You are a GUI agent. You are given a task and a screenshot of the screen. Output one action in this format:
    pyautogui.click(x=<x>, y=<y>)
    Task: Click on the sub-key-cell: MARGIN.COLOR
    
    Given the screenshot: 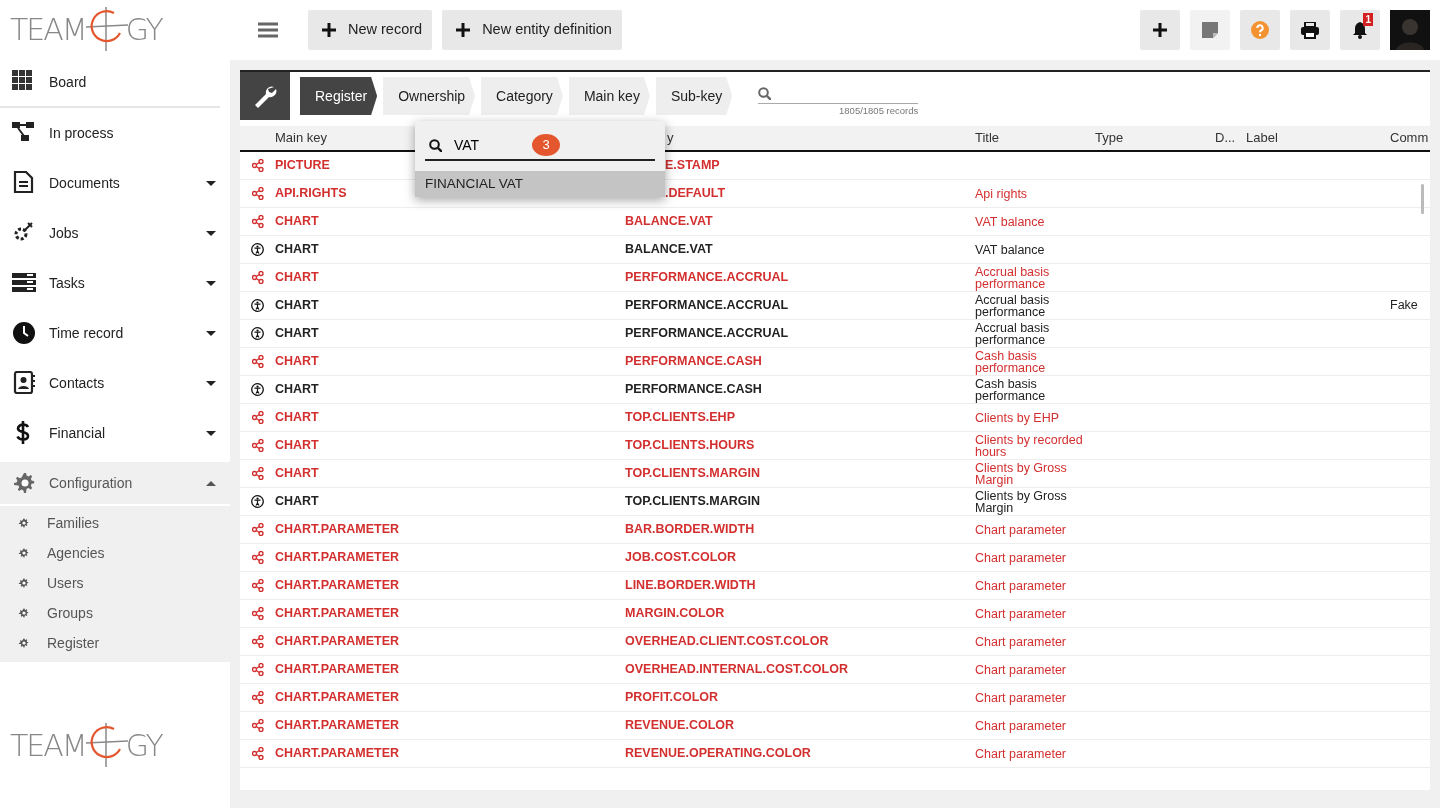 What is the action you would take?
    pyautogui.click(x=675, y=613)
    